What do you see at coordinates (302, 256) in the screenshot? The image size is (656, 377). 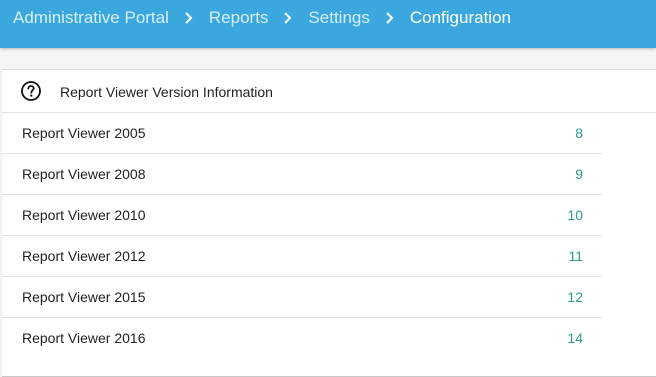 I see `list-item: Report Viewer 2012 11` at bounding box center [302, 256].